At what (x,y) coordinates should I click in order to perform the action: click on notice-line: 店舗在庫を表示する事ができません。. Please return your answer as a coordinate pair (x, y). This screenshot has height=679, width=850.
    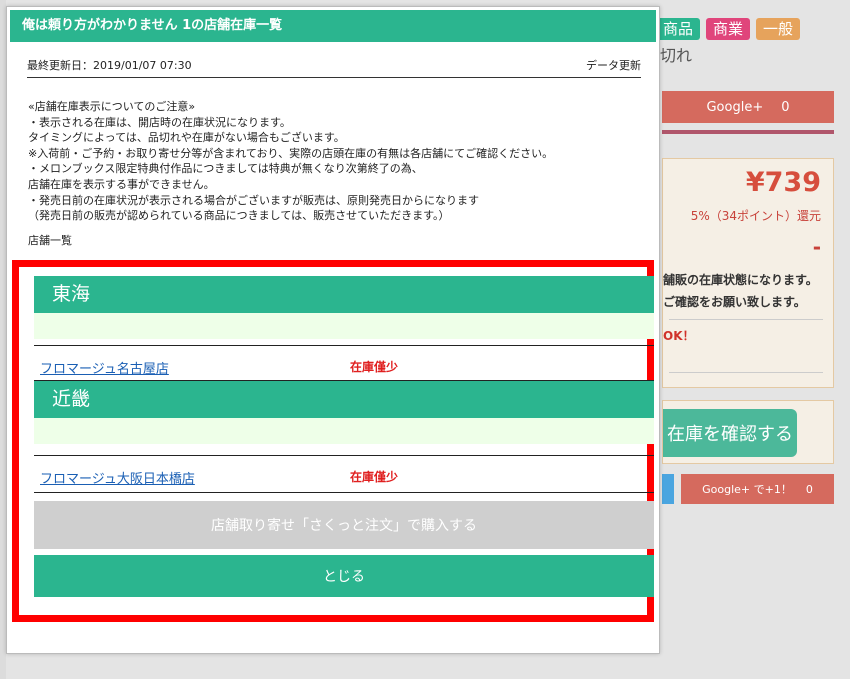
    Looking at the image, I should click on (121, 184).